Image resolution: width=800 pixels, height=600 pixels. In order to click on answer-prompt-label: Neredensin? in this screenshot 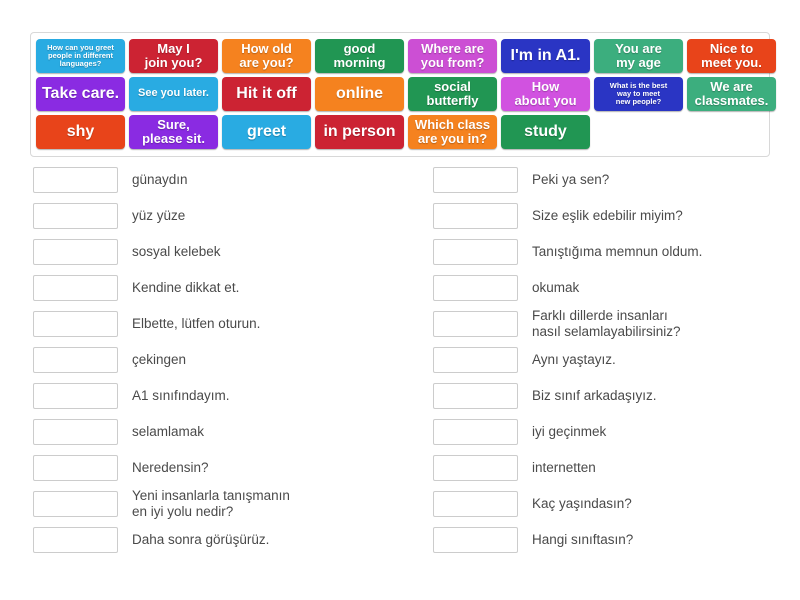, I will do `click(170, 468)`.